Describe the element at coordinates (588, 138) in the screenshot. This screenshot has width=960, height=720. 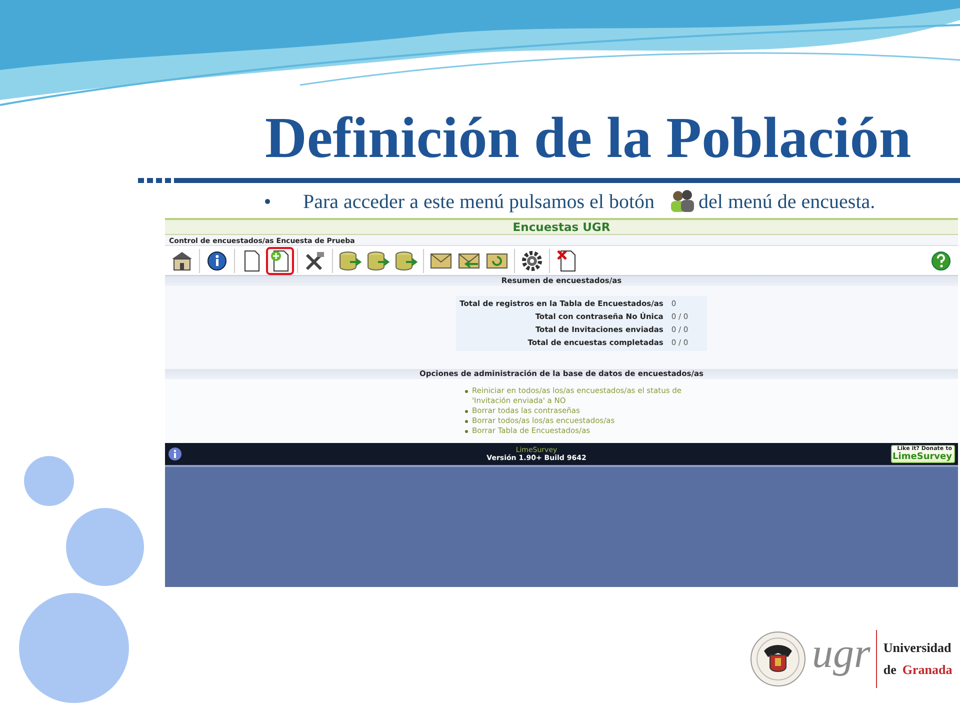
I see `slide-title: Definición de la Población` at that location.